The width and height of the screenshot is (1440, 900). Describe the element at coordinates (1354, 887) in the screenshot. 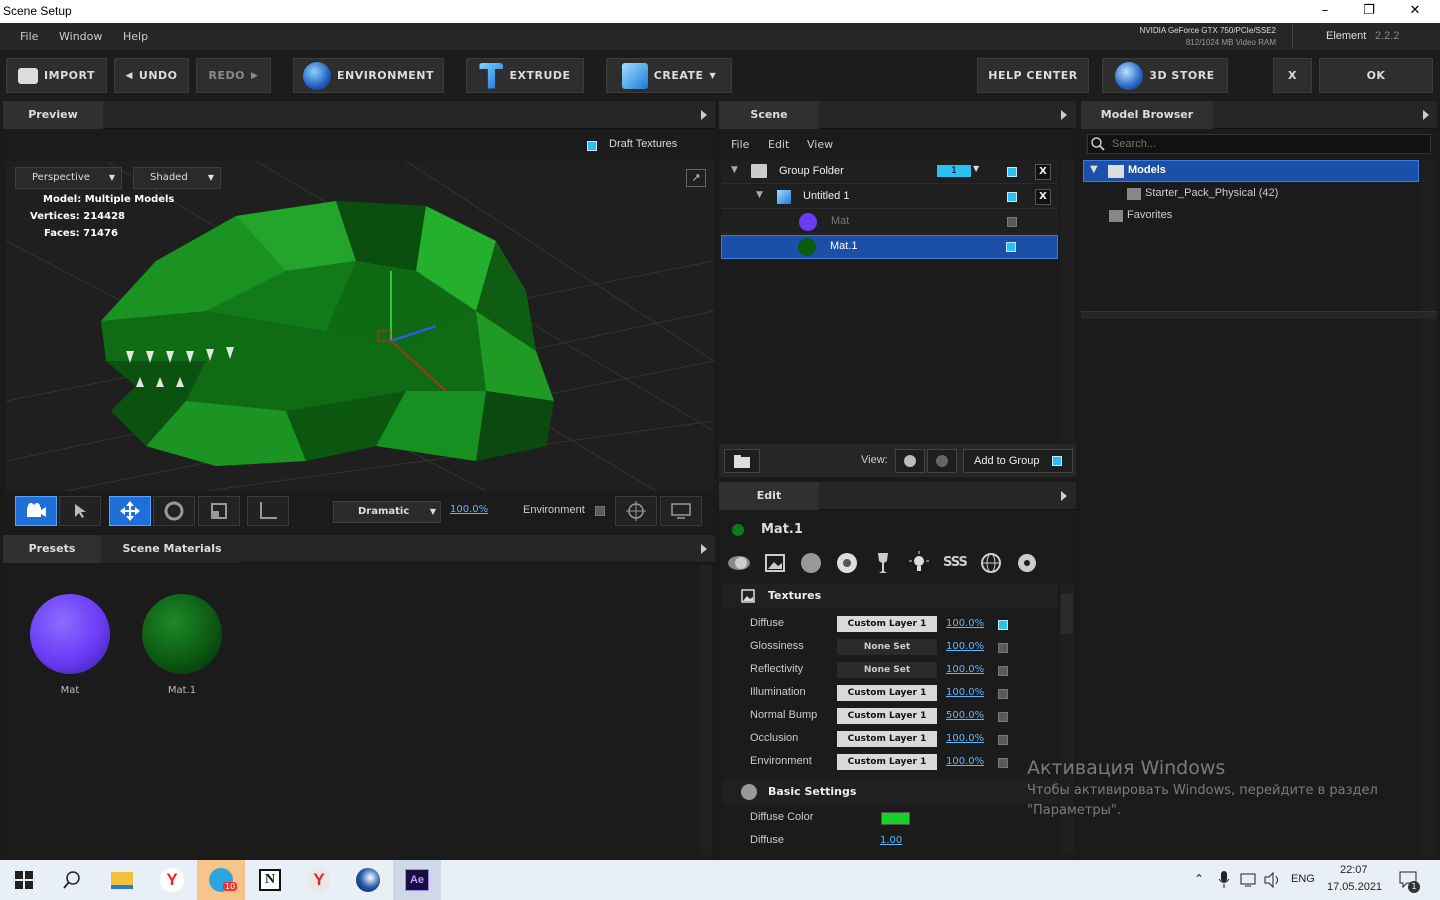

I see `clock-date: 17.05.2021` at that location.